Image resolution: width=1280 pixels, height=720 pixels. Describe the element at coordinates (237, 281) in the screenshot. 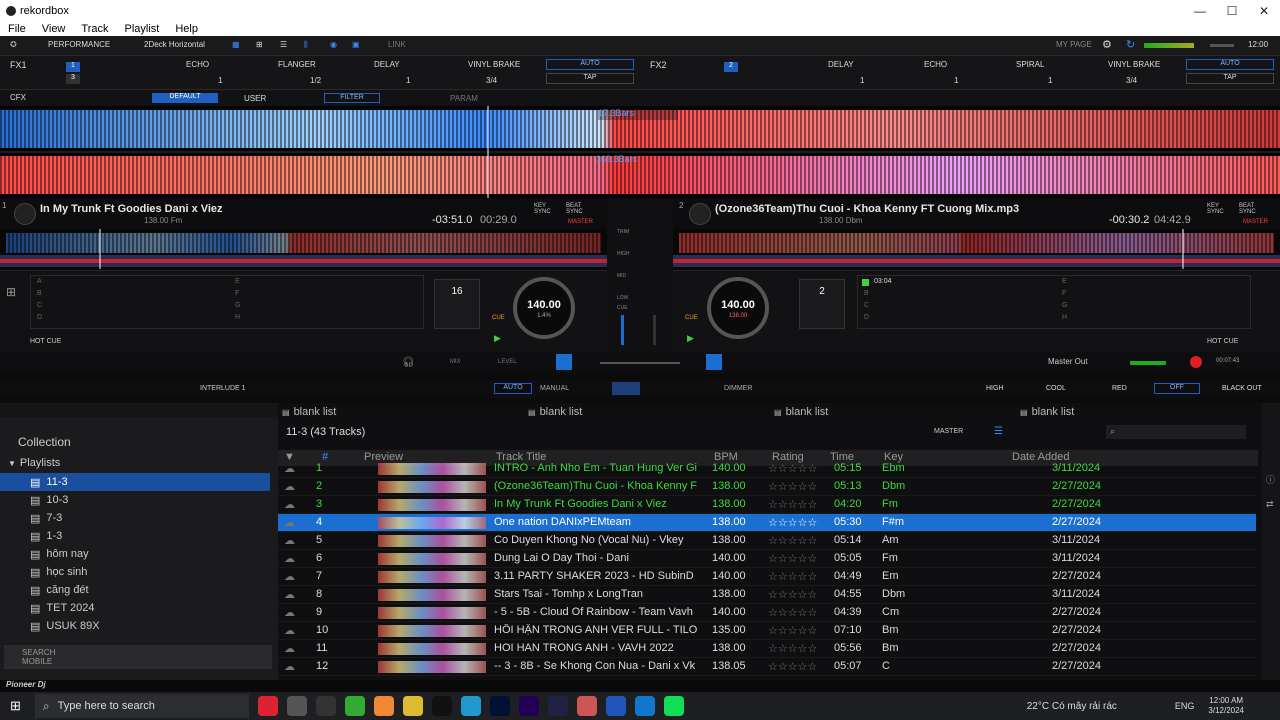

I see `deck1-pad-e: E` at that location.